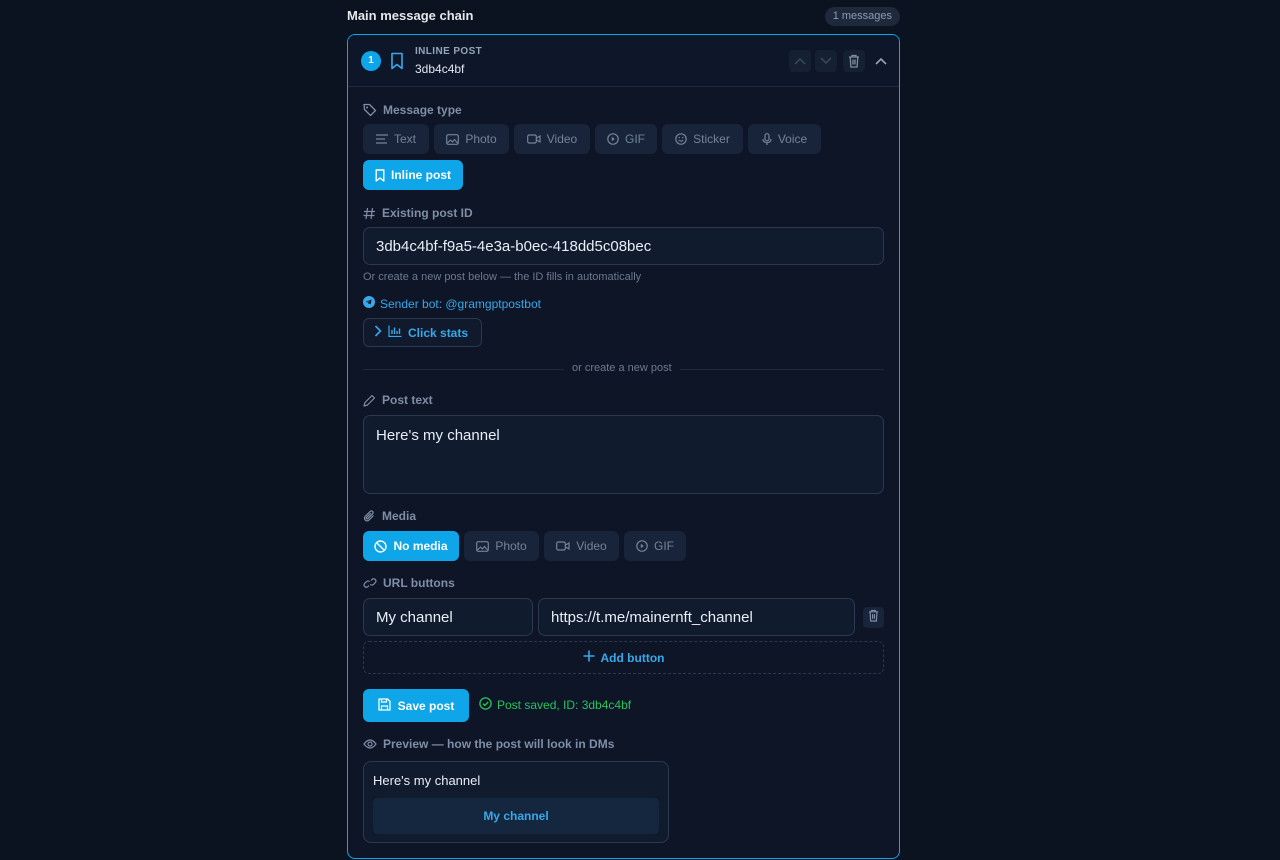  I want to click on url-button-url-input: https://t.me/mainernft_channel, so click(696, 617).